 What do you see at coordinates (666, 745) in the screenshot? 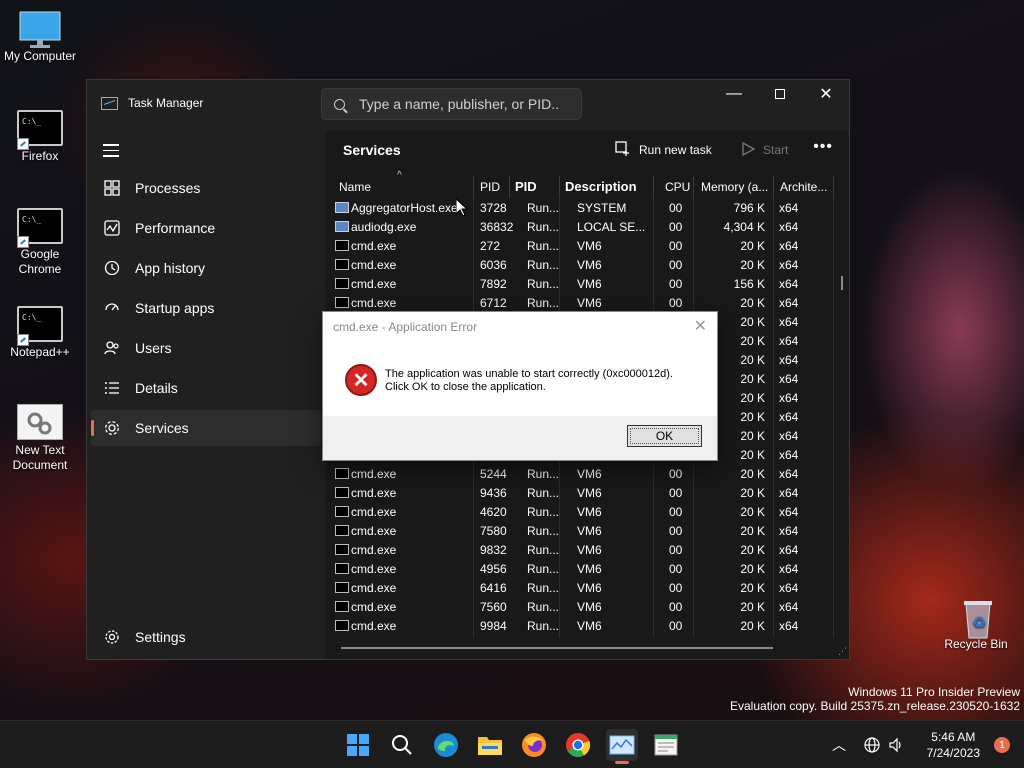
I see `taskbar-notepad-button` at bounding box center [666, 745].